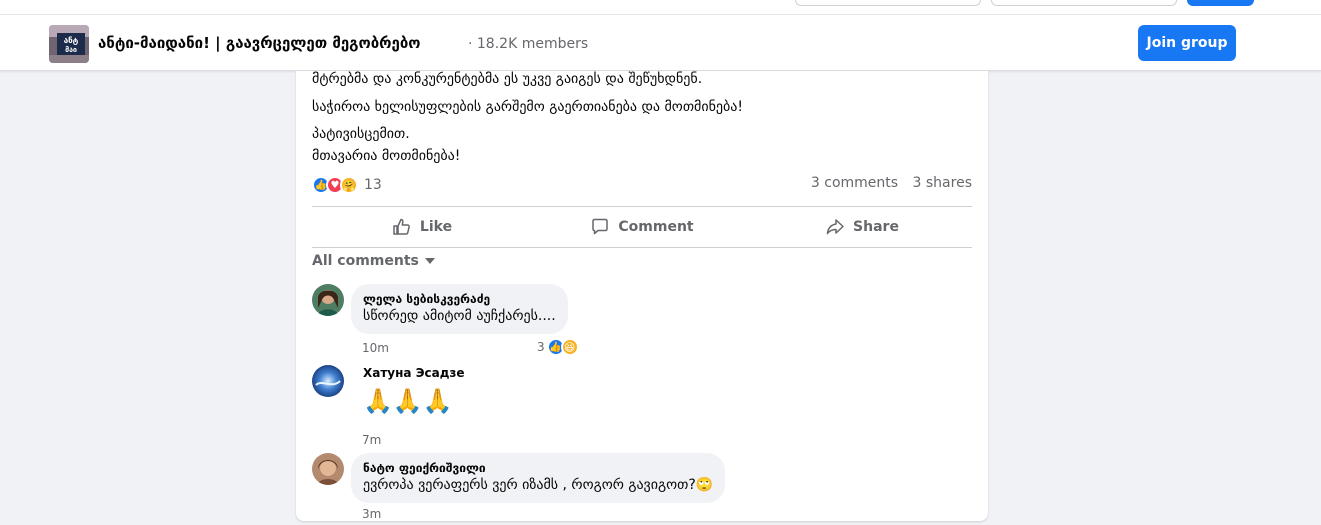 This screenshot has width=1321, height=525. I want to click on comment-button: Comment, so click(642, 227).